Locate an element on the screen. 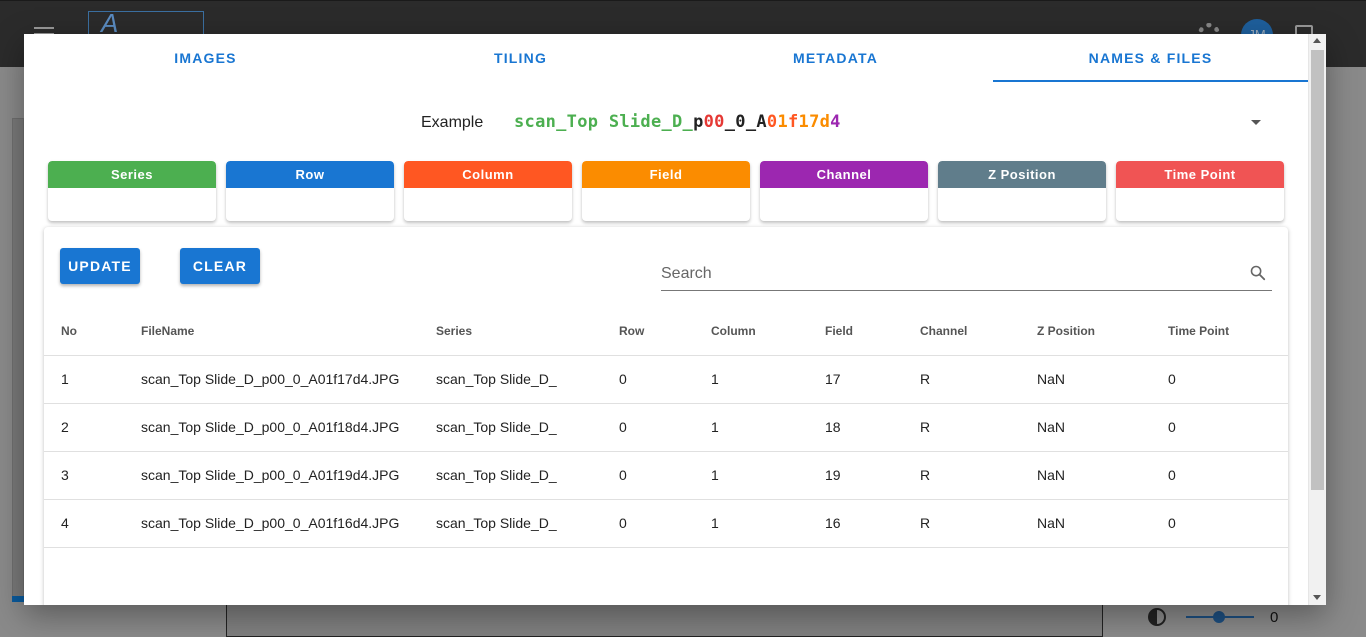 The image size is (1366, 637). chip-label: Channel is located at coordinates (844, 174).